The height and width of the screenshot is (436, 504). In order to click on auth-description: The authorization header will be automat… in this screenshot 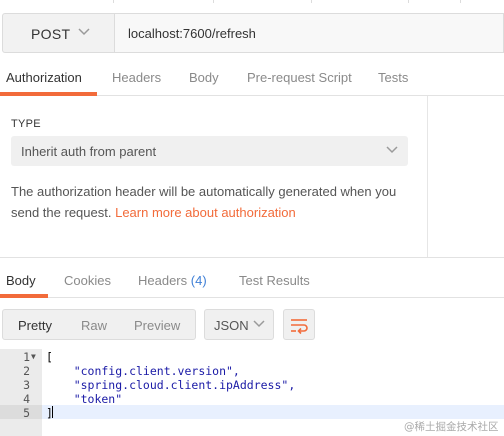, I will do `click(216, 202)`.